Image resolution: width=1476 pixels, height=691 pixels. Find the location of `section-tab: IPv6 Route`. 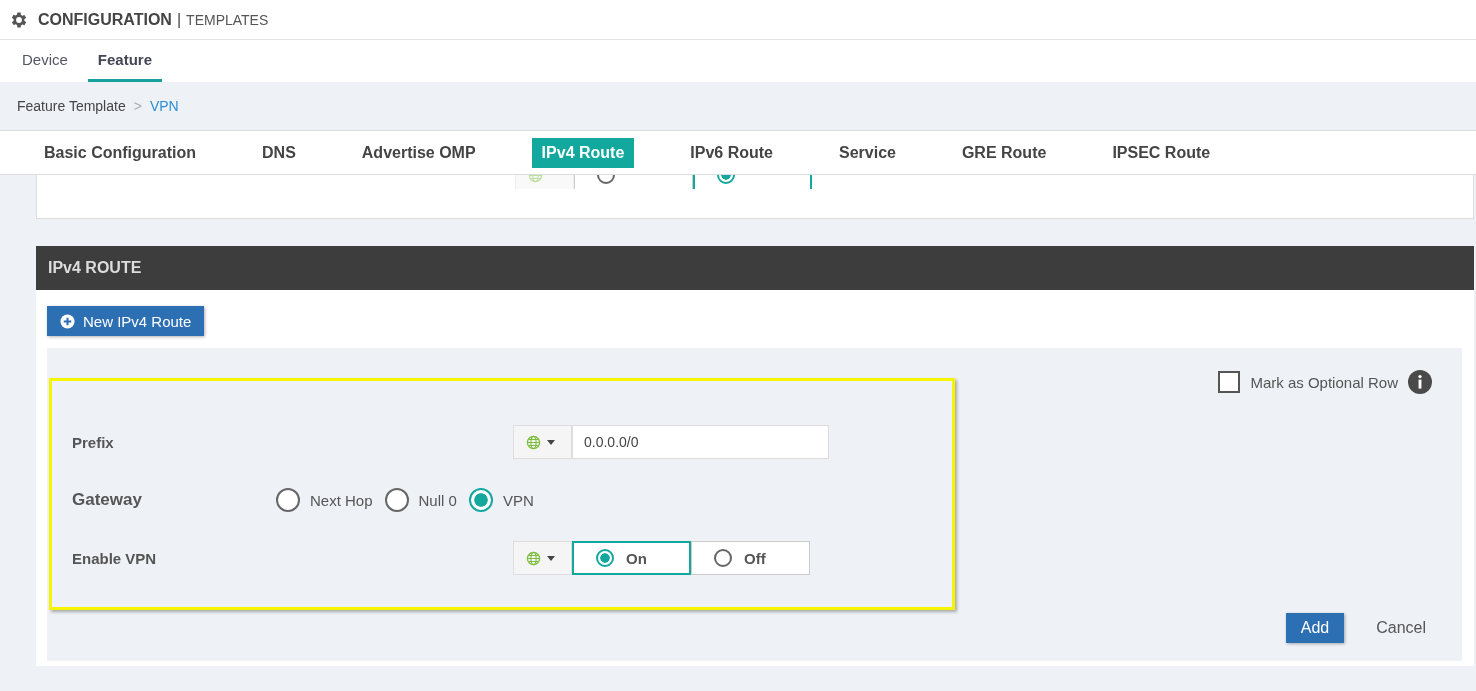

section-tab: IPv6 Route is located at coordinates (731, 152).